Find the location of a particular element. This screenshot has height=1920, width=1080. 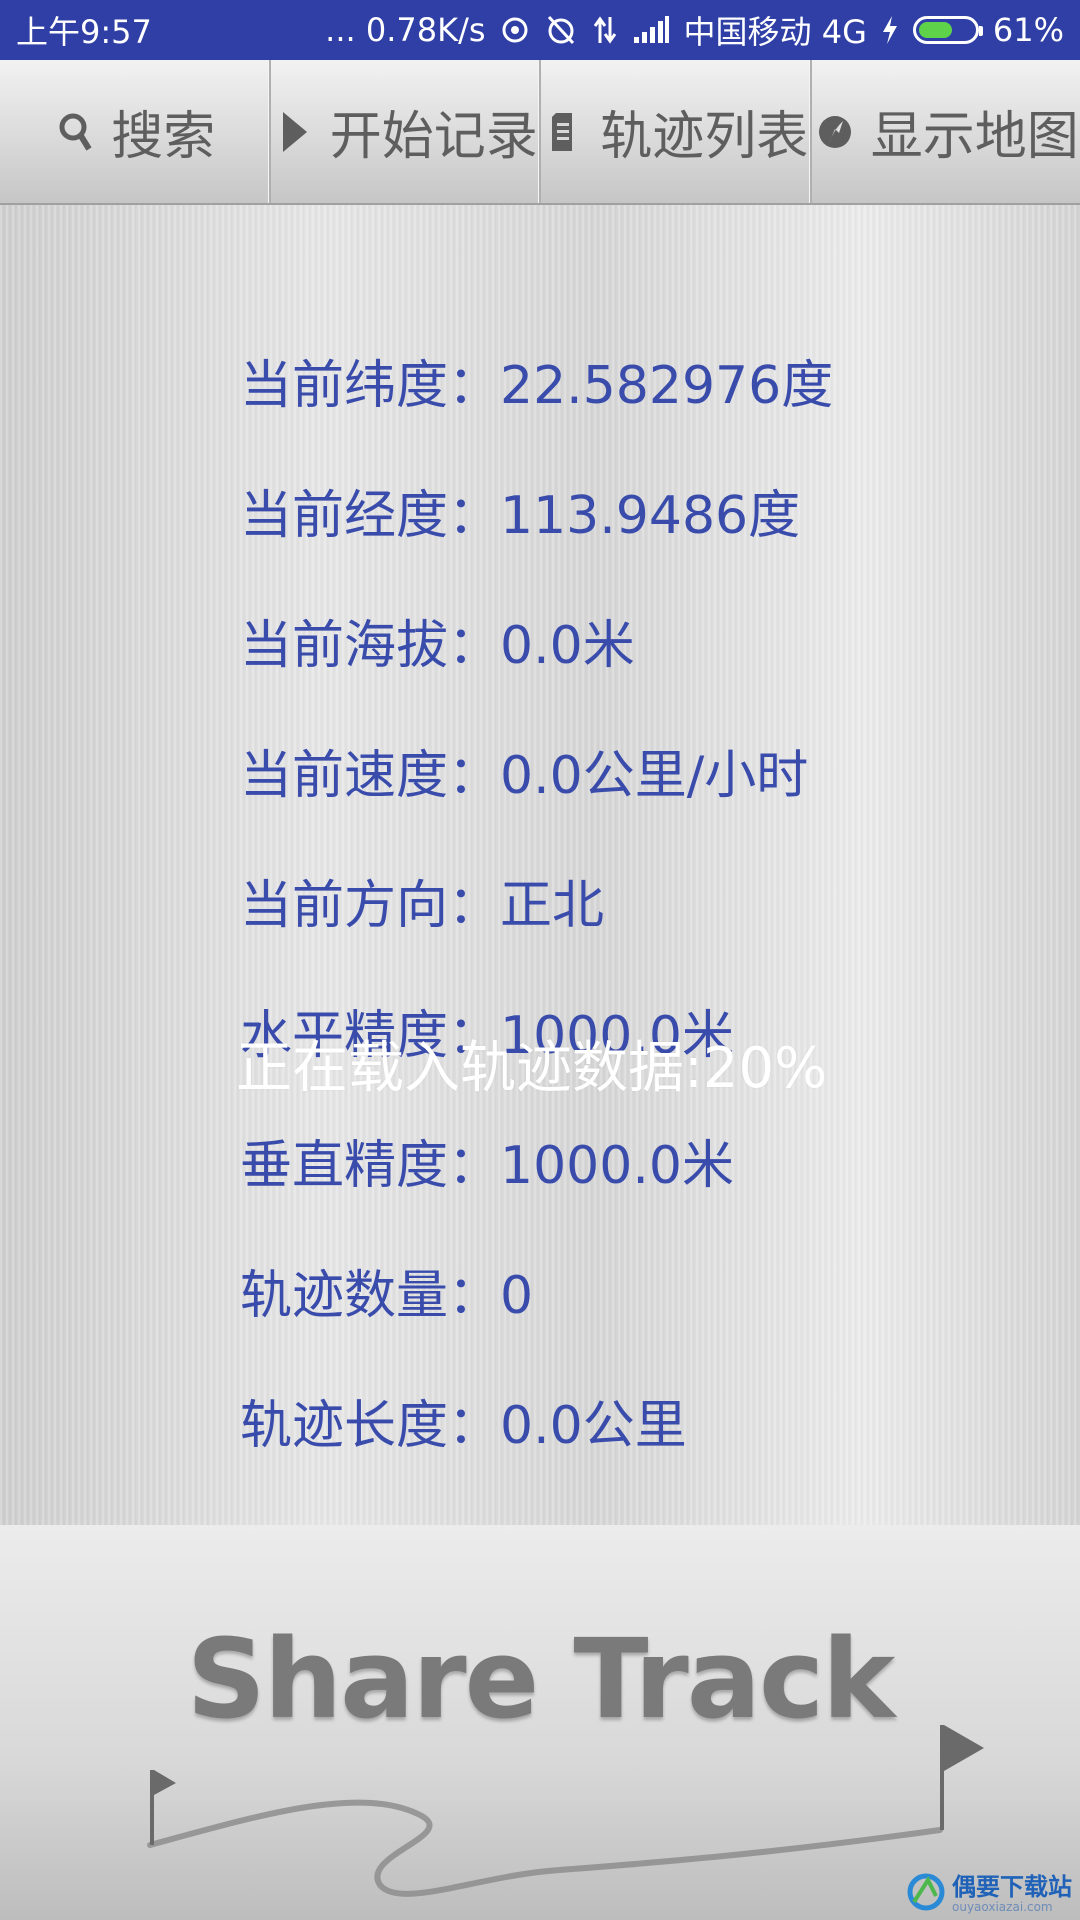

top-toolbar: 搜索 开始记录 轨迹列表 显示地图 is located at coordinates (540, 132).